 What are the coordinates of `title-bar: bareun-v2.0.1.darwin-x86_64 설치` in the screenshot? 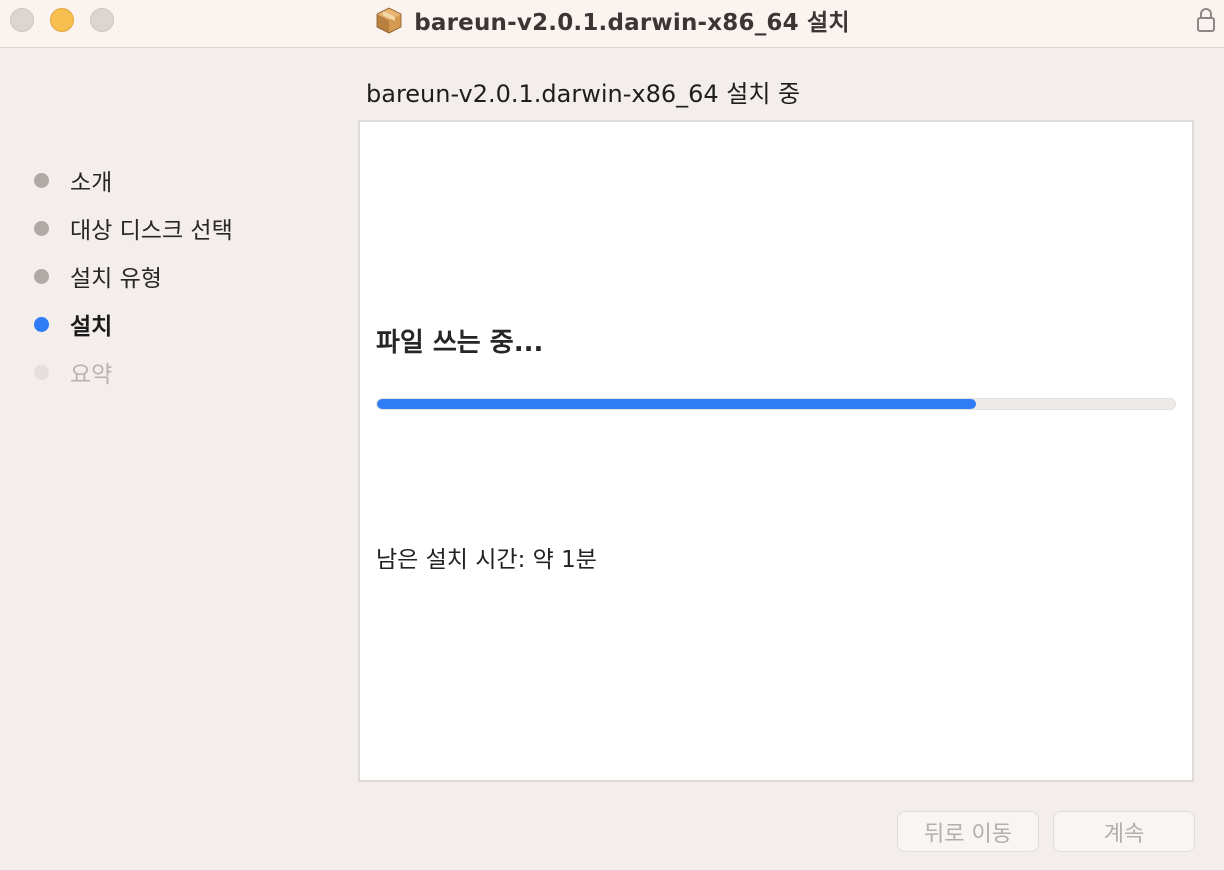 It's located at (612, 24).